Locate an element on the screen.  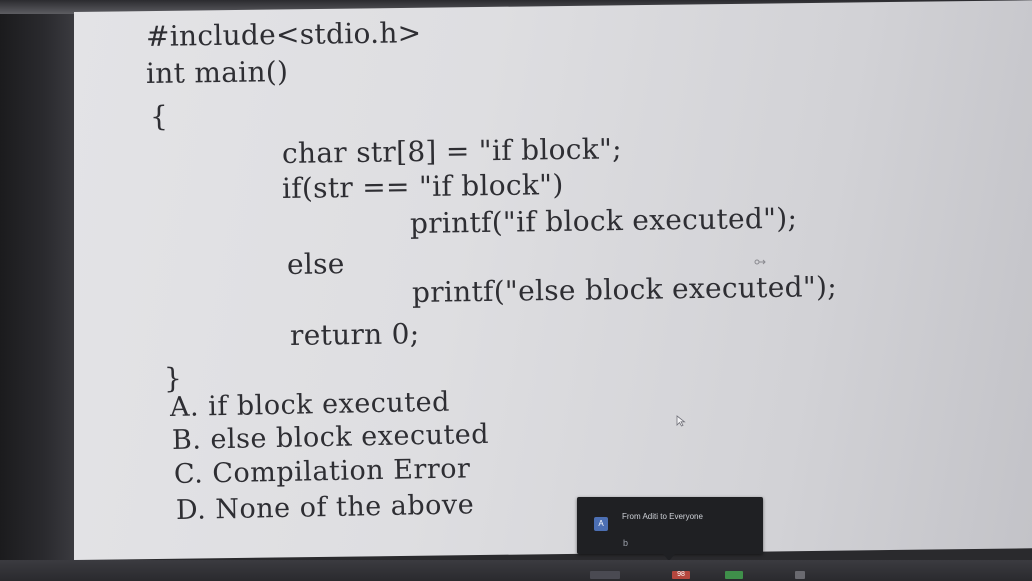
chat-sender-header: From Aditi to Everyone is located at coordinates (662, 516).